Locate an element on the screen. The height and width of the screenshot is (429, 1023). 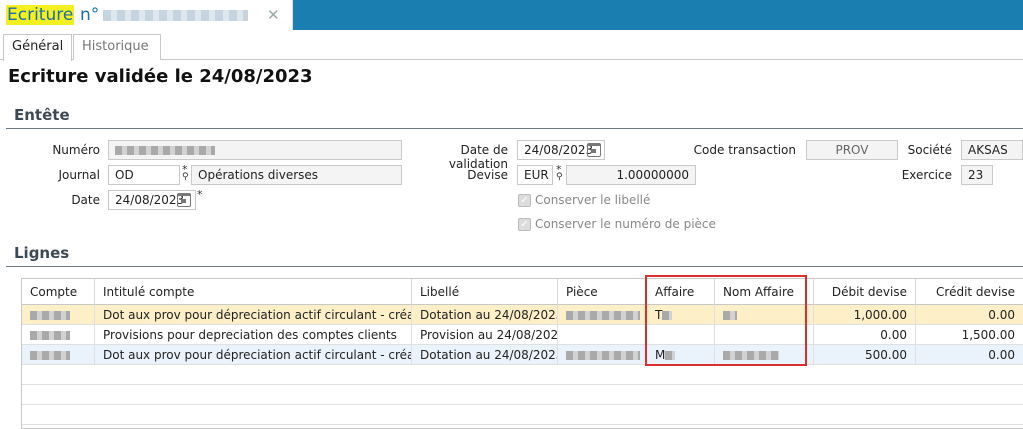
conserver-libelle-label: Conserver le libellé is located at coordinates (593, 200).